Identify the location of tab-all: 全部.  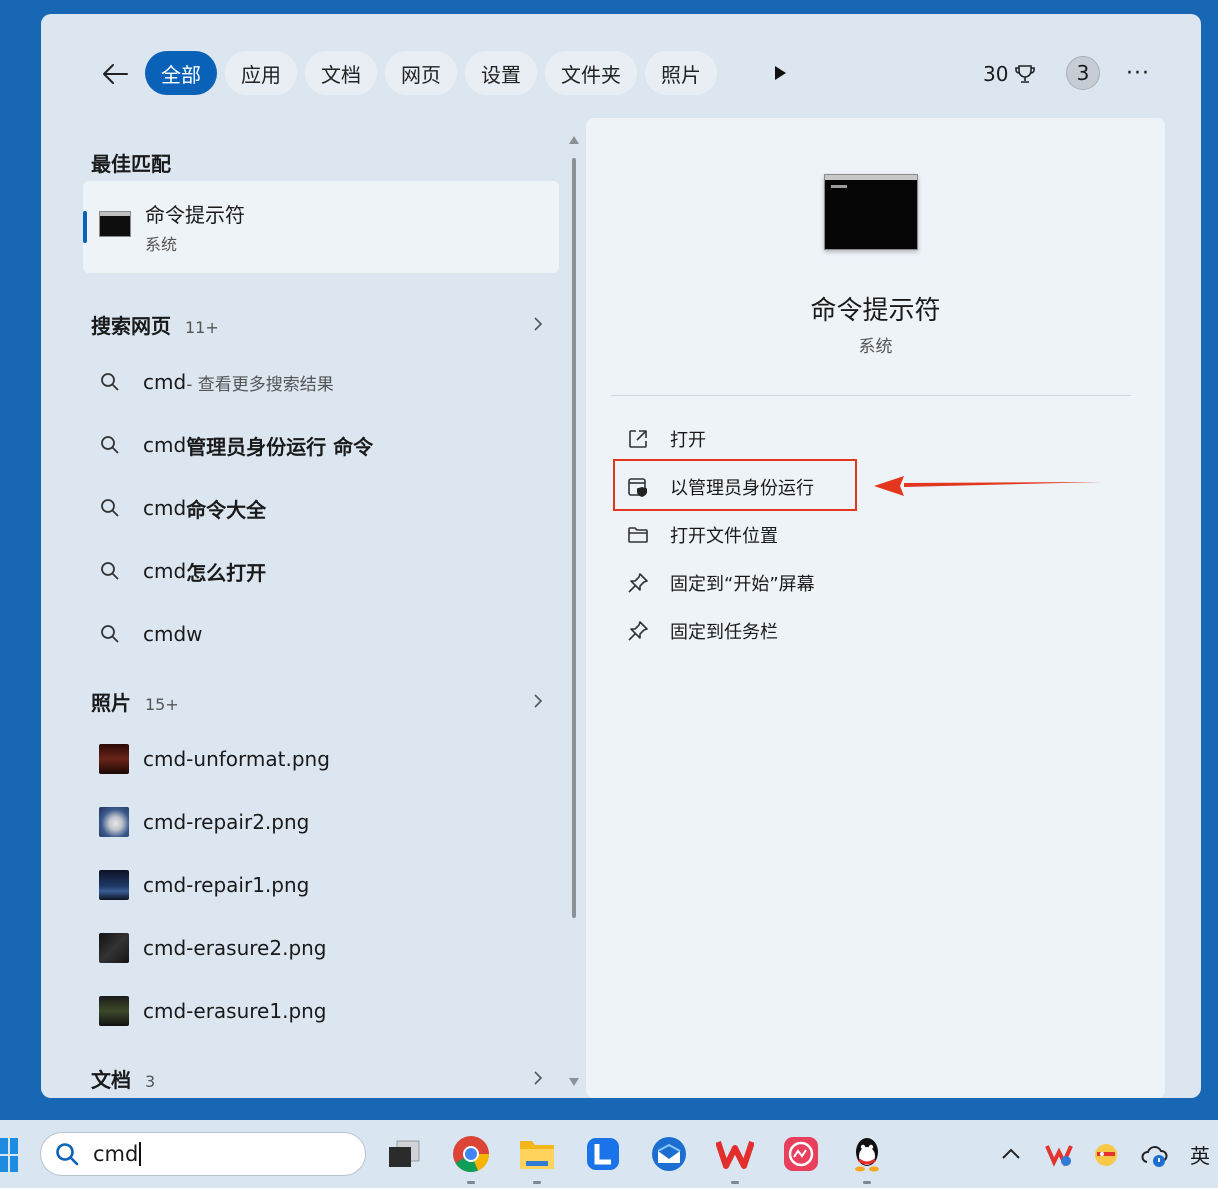
(181, 73).